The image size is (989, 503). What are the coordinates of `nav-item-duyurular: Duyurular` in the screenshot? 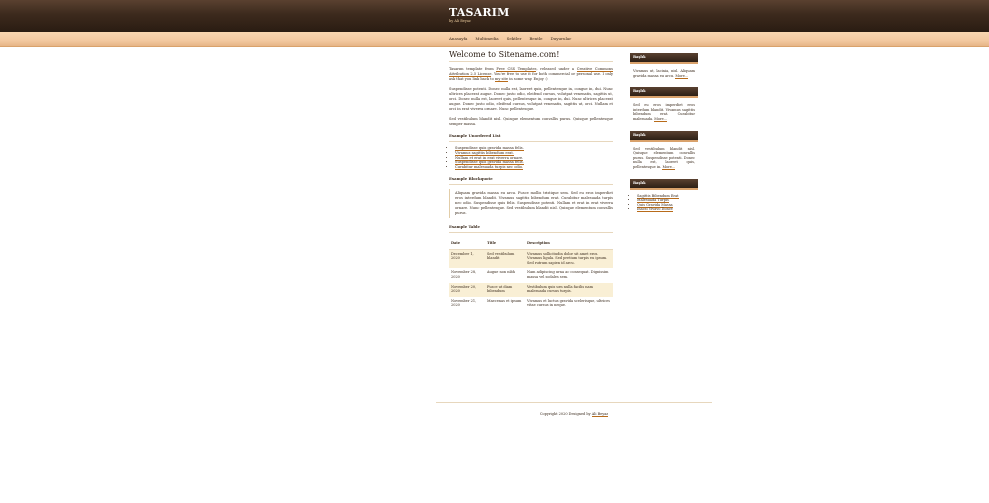 It's located at (561, 38).